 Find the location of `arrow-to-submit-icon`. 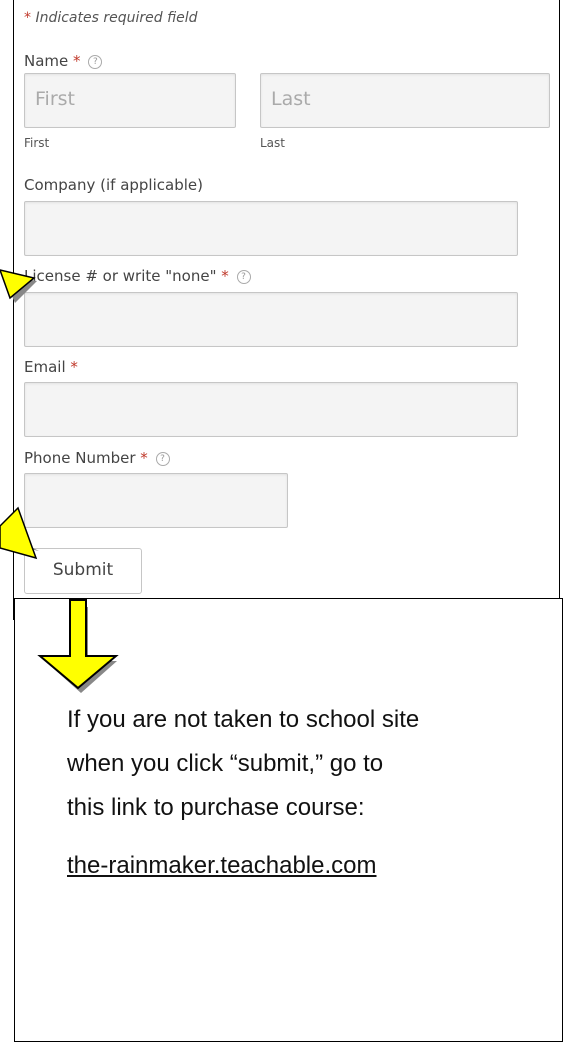

arrow-to-submit-icon is located at coordinates (19, 533).